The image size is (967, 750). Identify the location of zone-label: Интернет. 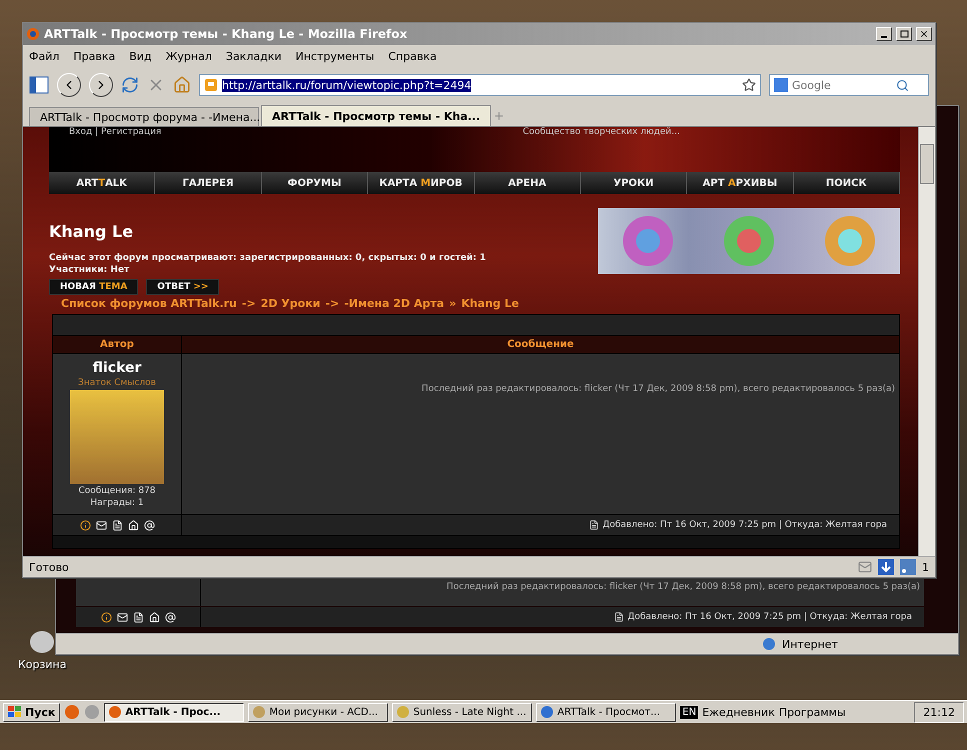
(810, 644).